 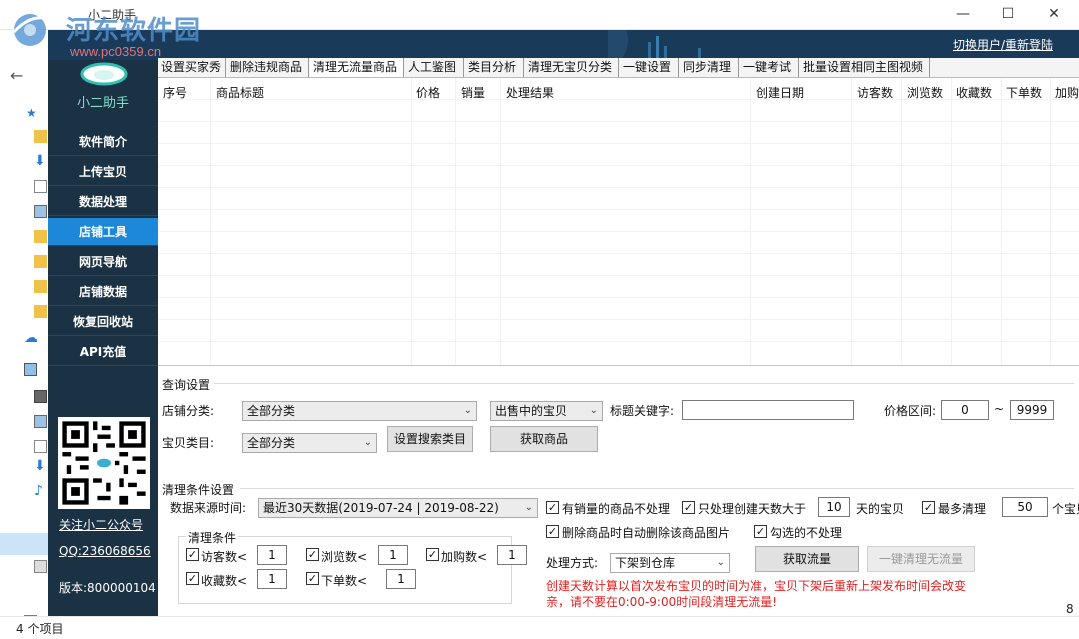 I want to click on checkbox-skip-checked: ✓, so click(x=760, y=531).